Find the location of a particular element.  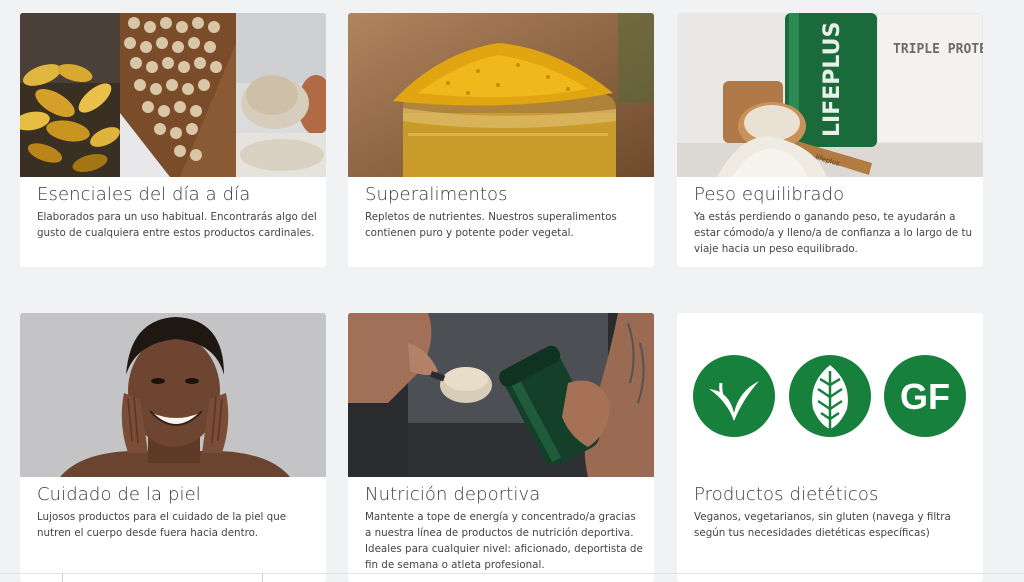

sports-shaker-scoop-image is located at coordinates (501, 395).